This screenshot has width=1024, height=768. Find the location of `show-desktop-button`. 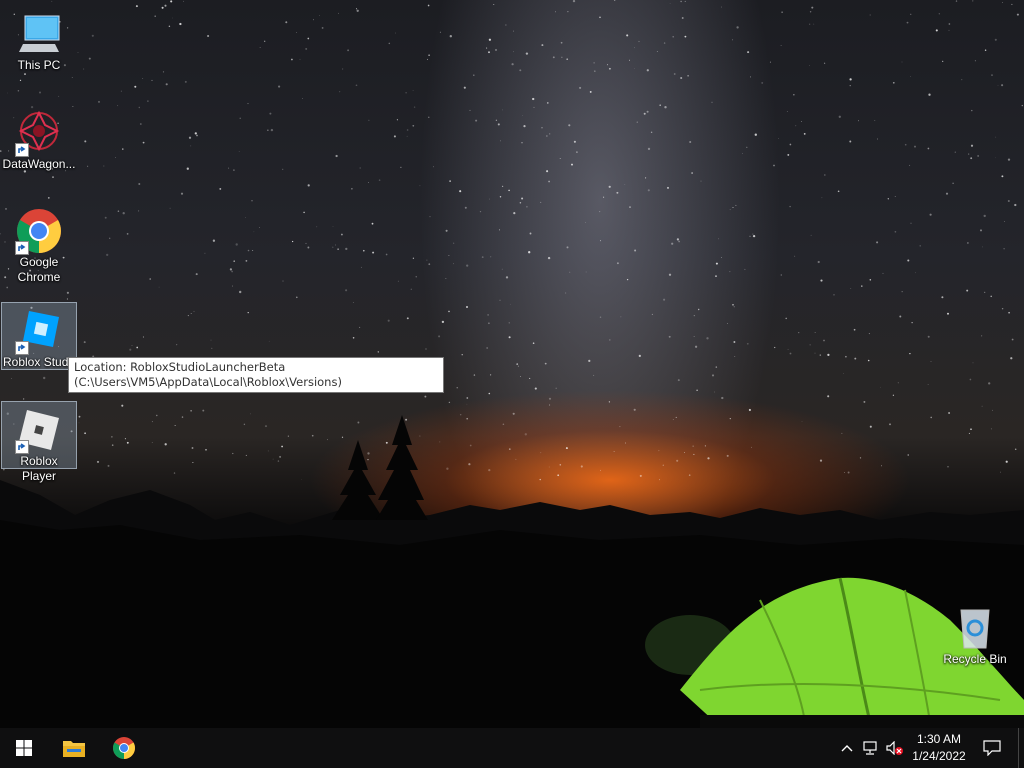

show-desktop-button is located at coordinates (1021, 748).